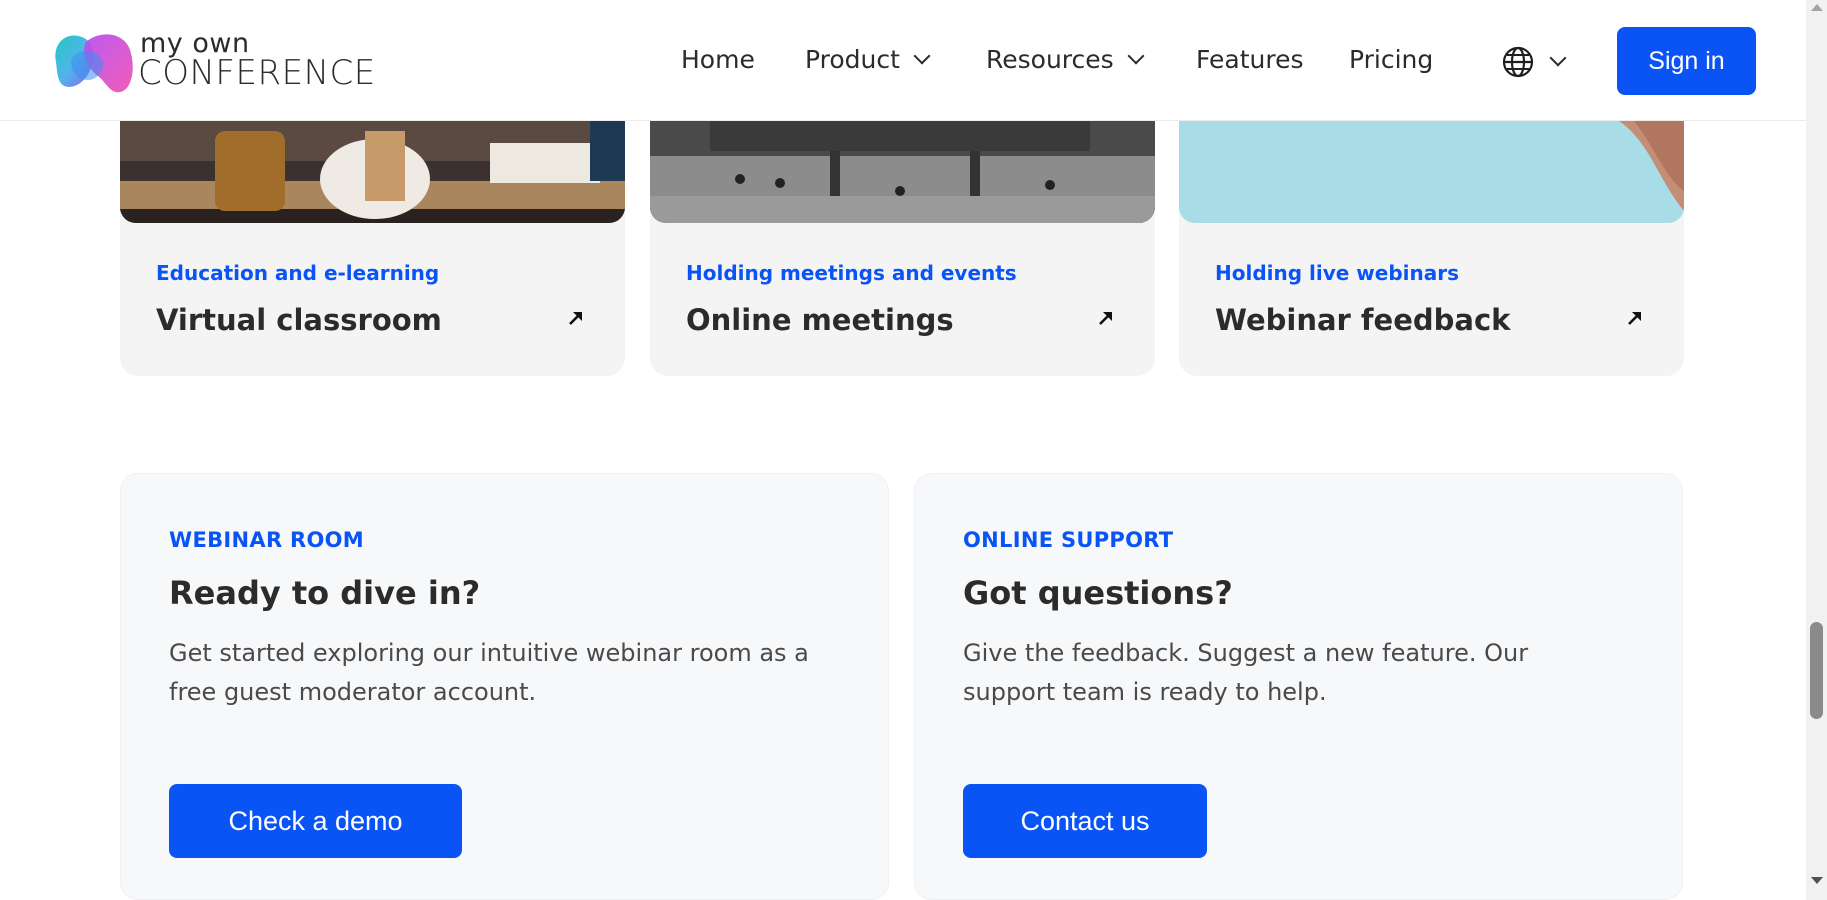  Describe the element at coordinates (372, 172) in the screenshot. I see `classroom-photo` at that location.